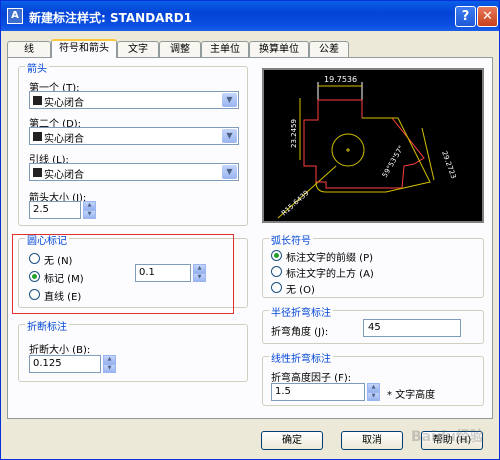 Image resolution: width=500 pixels, height=460 pixels. I want to click on arrow-size-input: 2.5, so click(55, 210).